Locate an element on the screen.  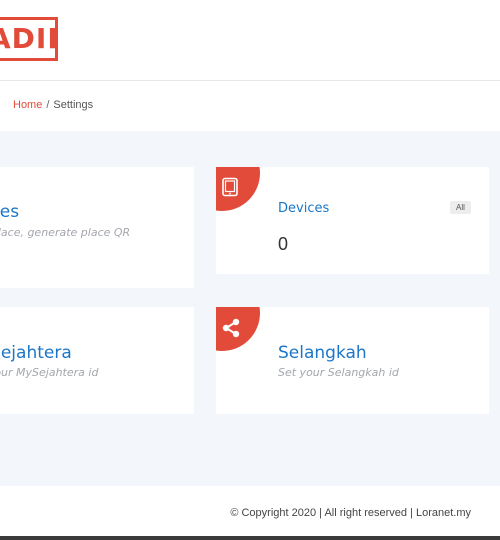
places-card-title: aces is located at coordinates (10, 212).